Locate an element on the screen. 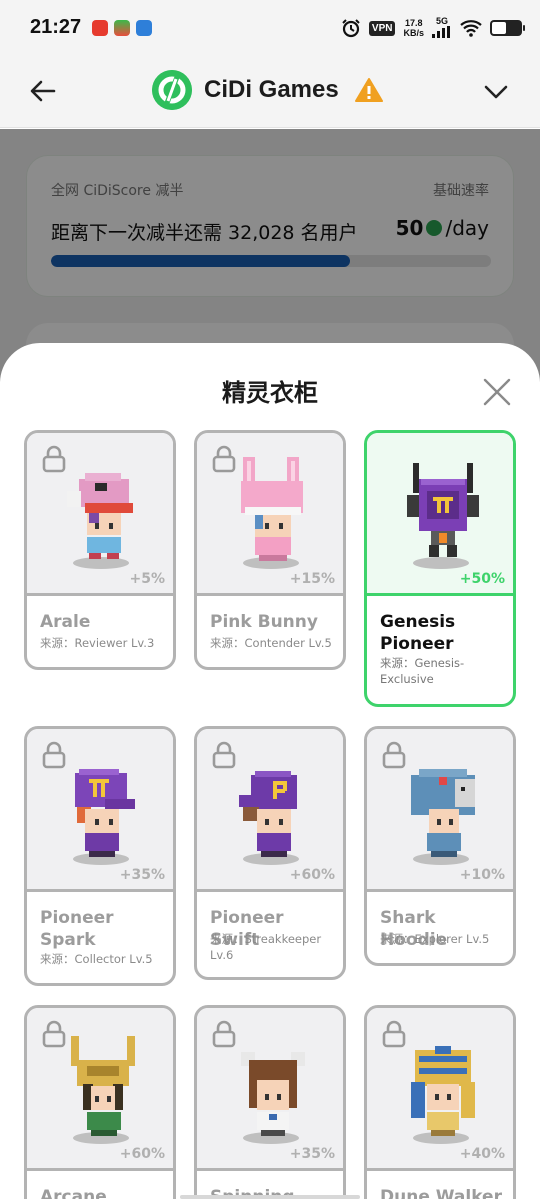  item-name: Arcane Prince is located at coordinates (73, 1193).